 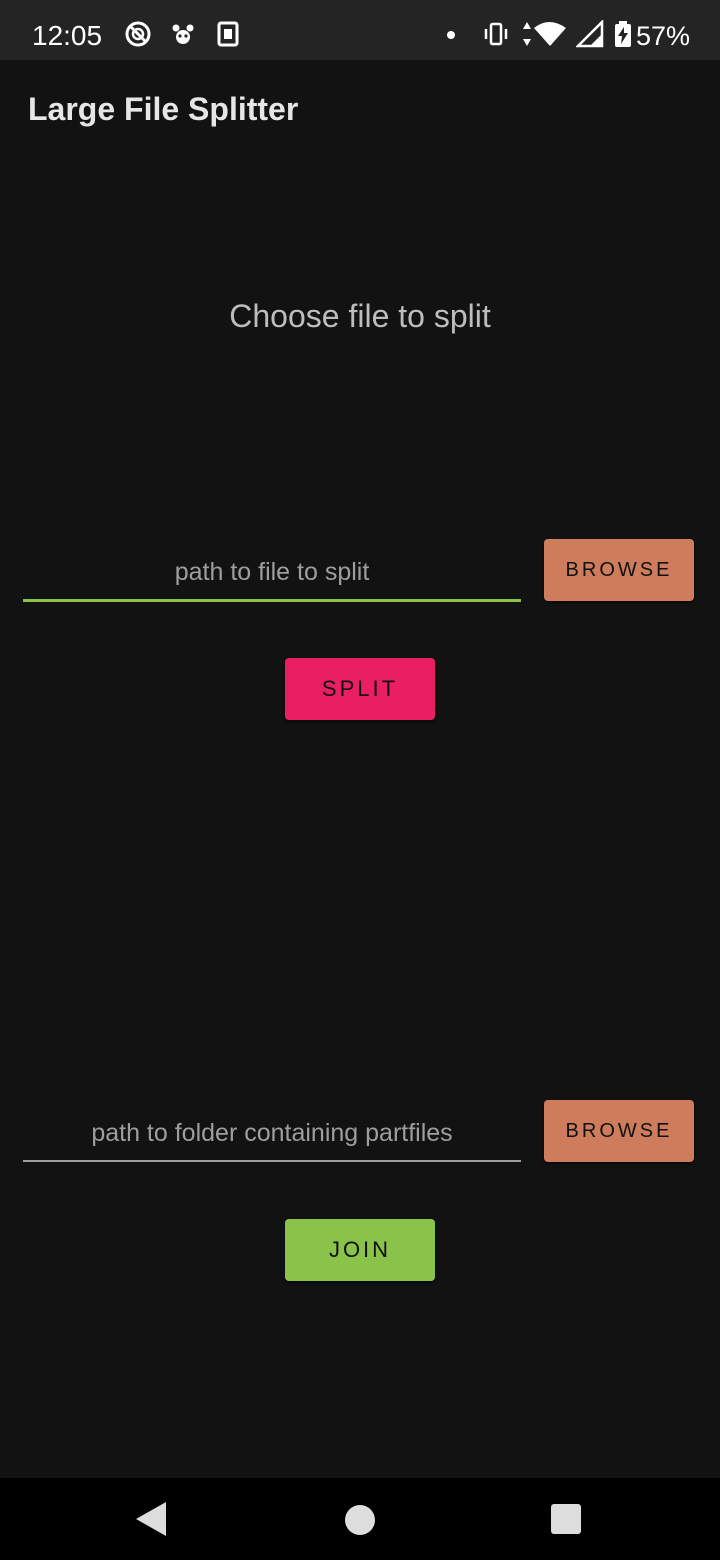 I want to click on paw-icon, so click(x=183, y=34).